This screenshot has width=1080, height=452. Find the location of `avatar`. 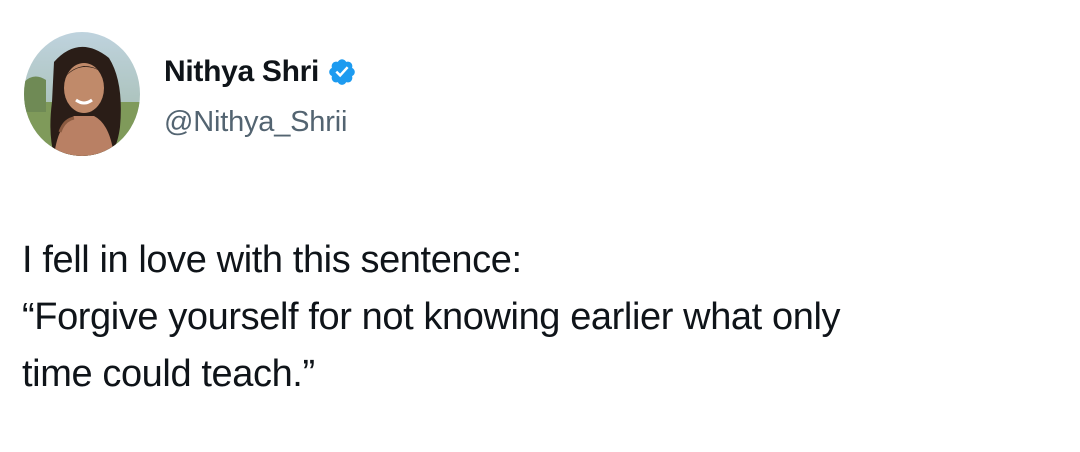

avatar is located at coordinates (82, 94).